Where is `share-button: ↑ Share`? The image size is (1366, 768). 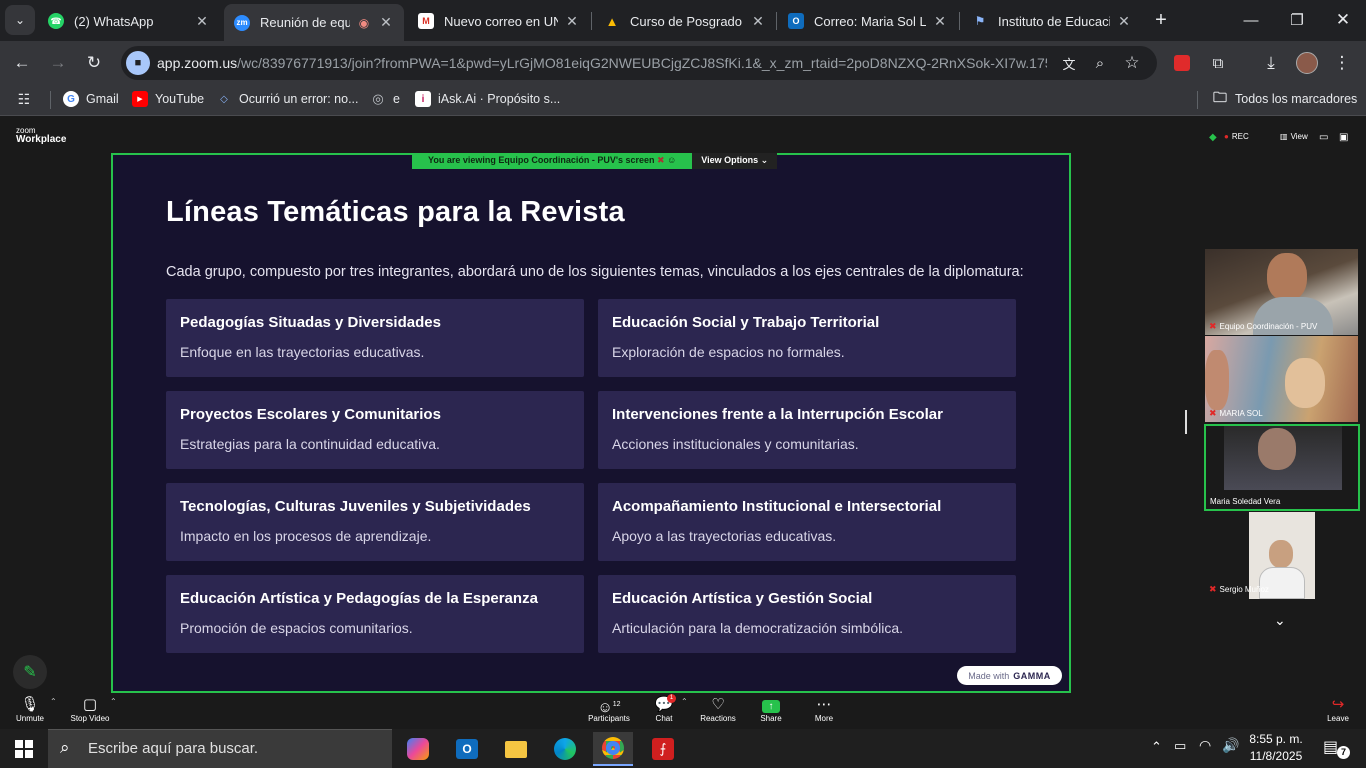 share-button: ↑ Share is located at coordinates (771, 709).